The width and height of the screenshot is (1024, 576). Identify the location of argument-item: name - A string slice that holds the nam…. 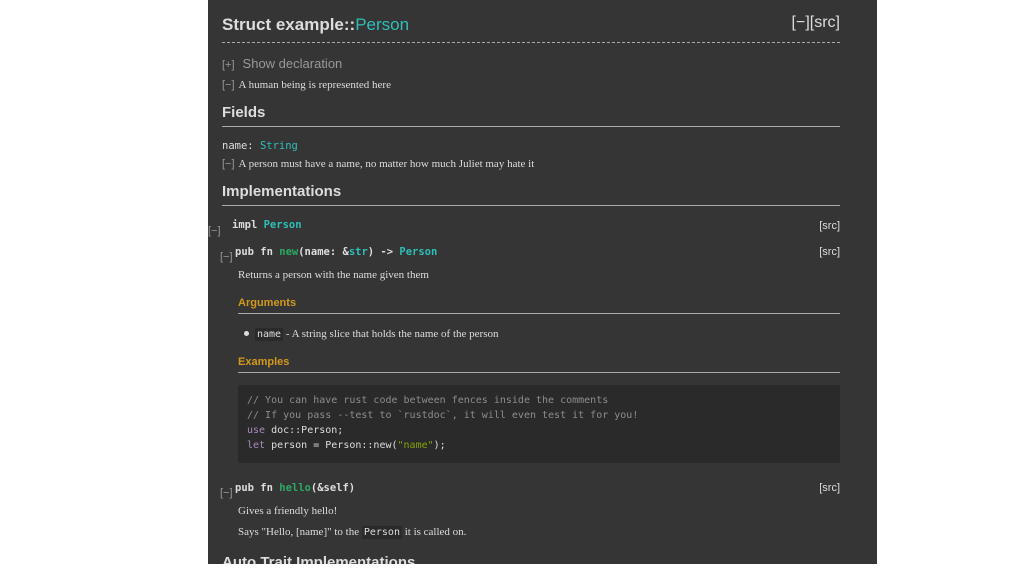
(377, 334).